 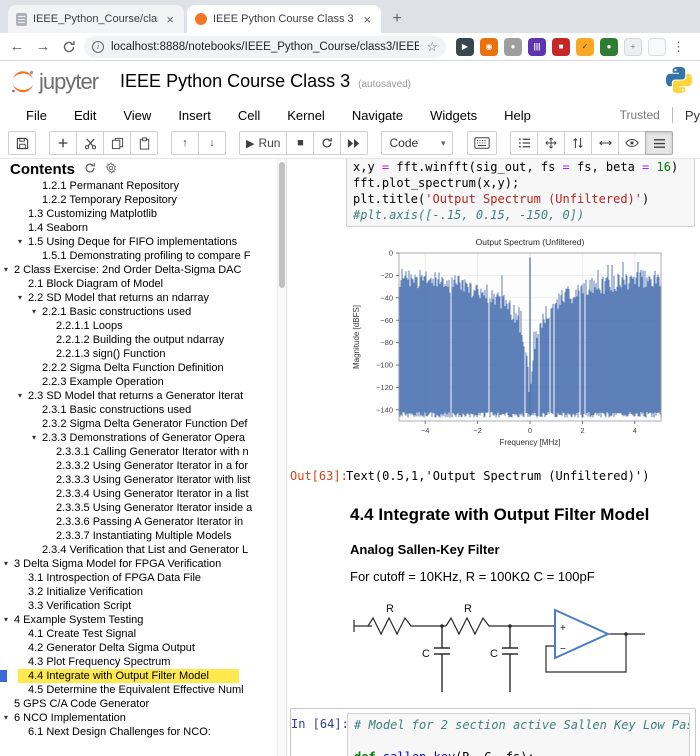 I want to click on toc-item: 4.4 Integrate with Output Filter Model, so click(x=143, y=676).